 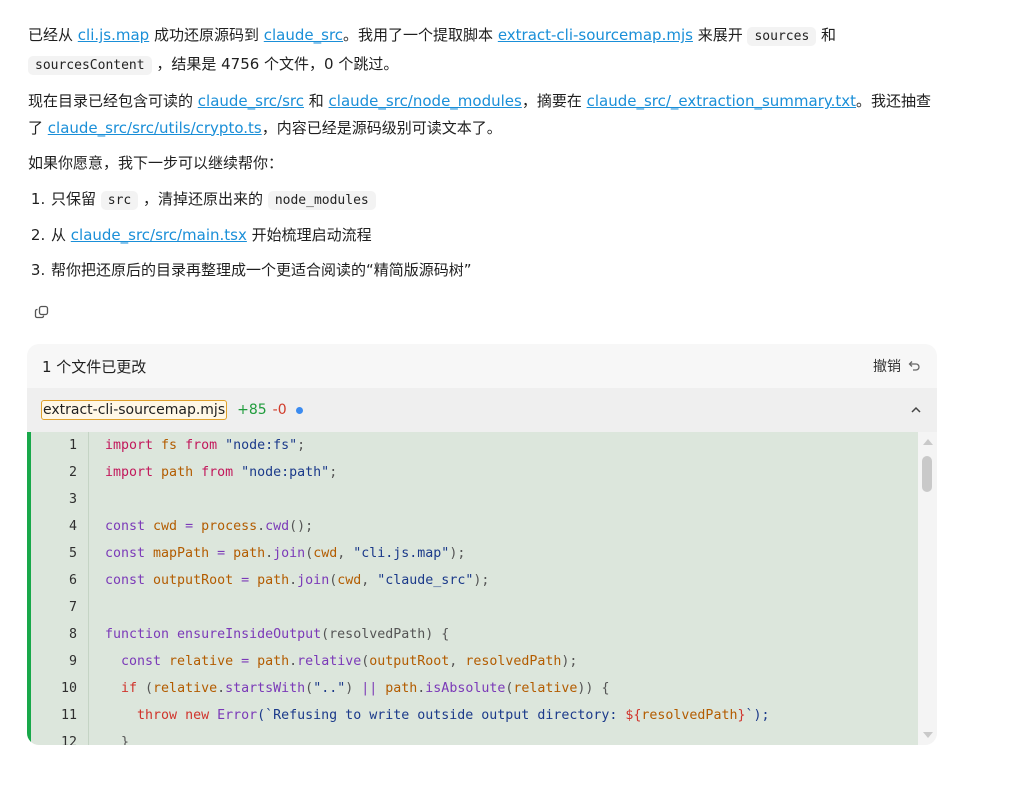 I want to click on link-extraction-summary: claude_src/_extraction_summary.txt, so click(x=721, y=101).